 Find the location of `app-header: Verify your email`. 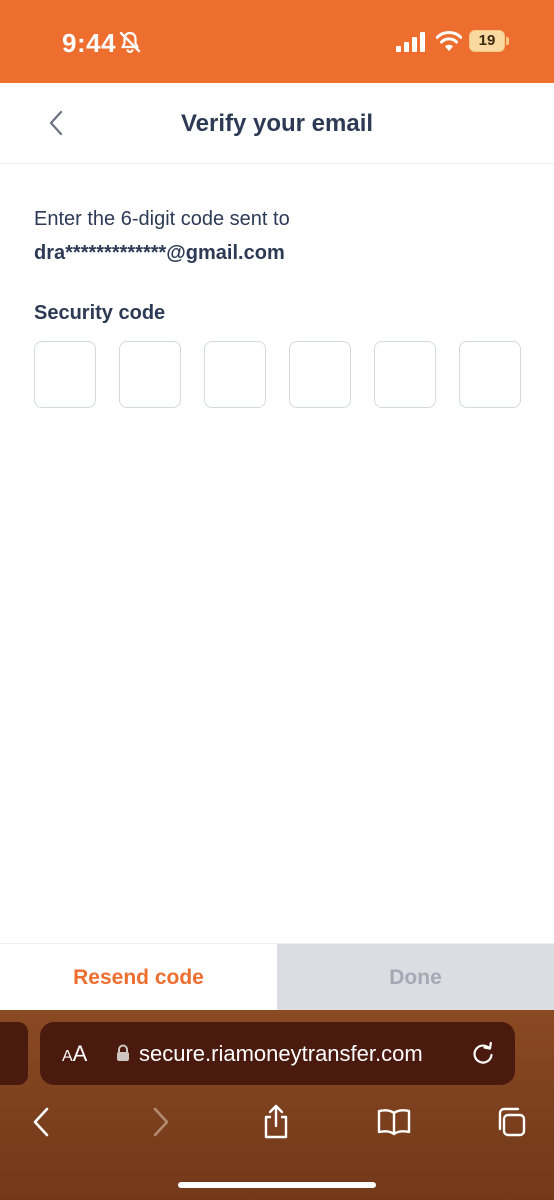

app-header: Verify your email is located at coordinates (277, 123).